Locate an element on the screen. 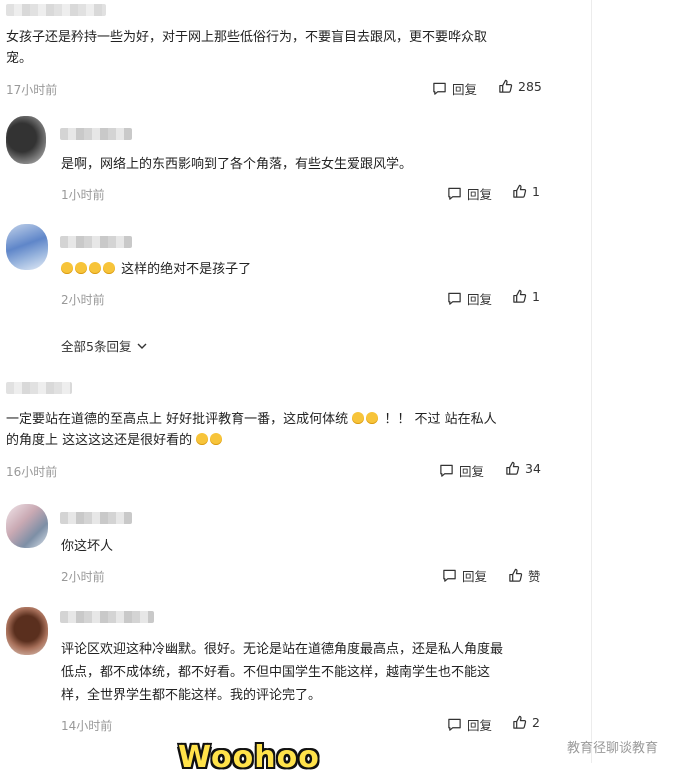 The height and width of the screenshot is (775, 681). comment-text-line: 的角度上 这这这这还是很好看的 is located at coordinates (115, 440).